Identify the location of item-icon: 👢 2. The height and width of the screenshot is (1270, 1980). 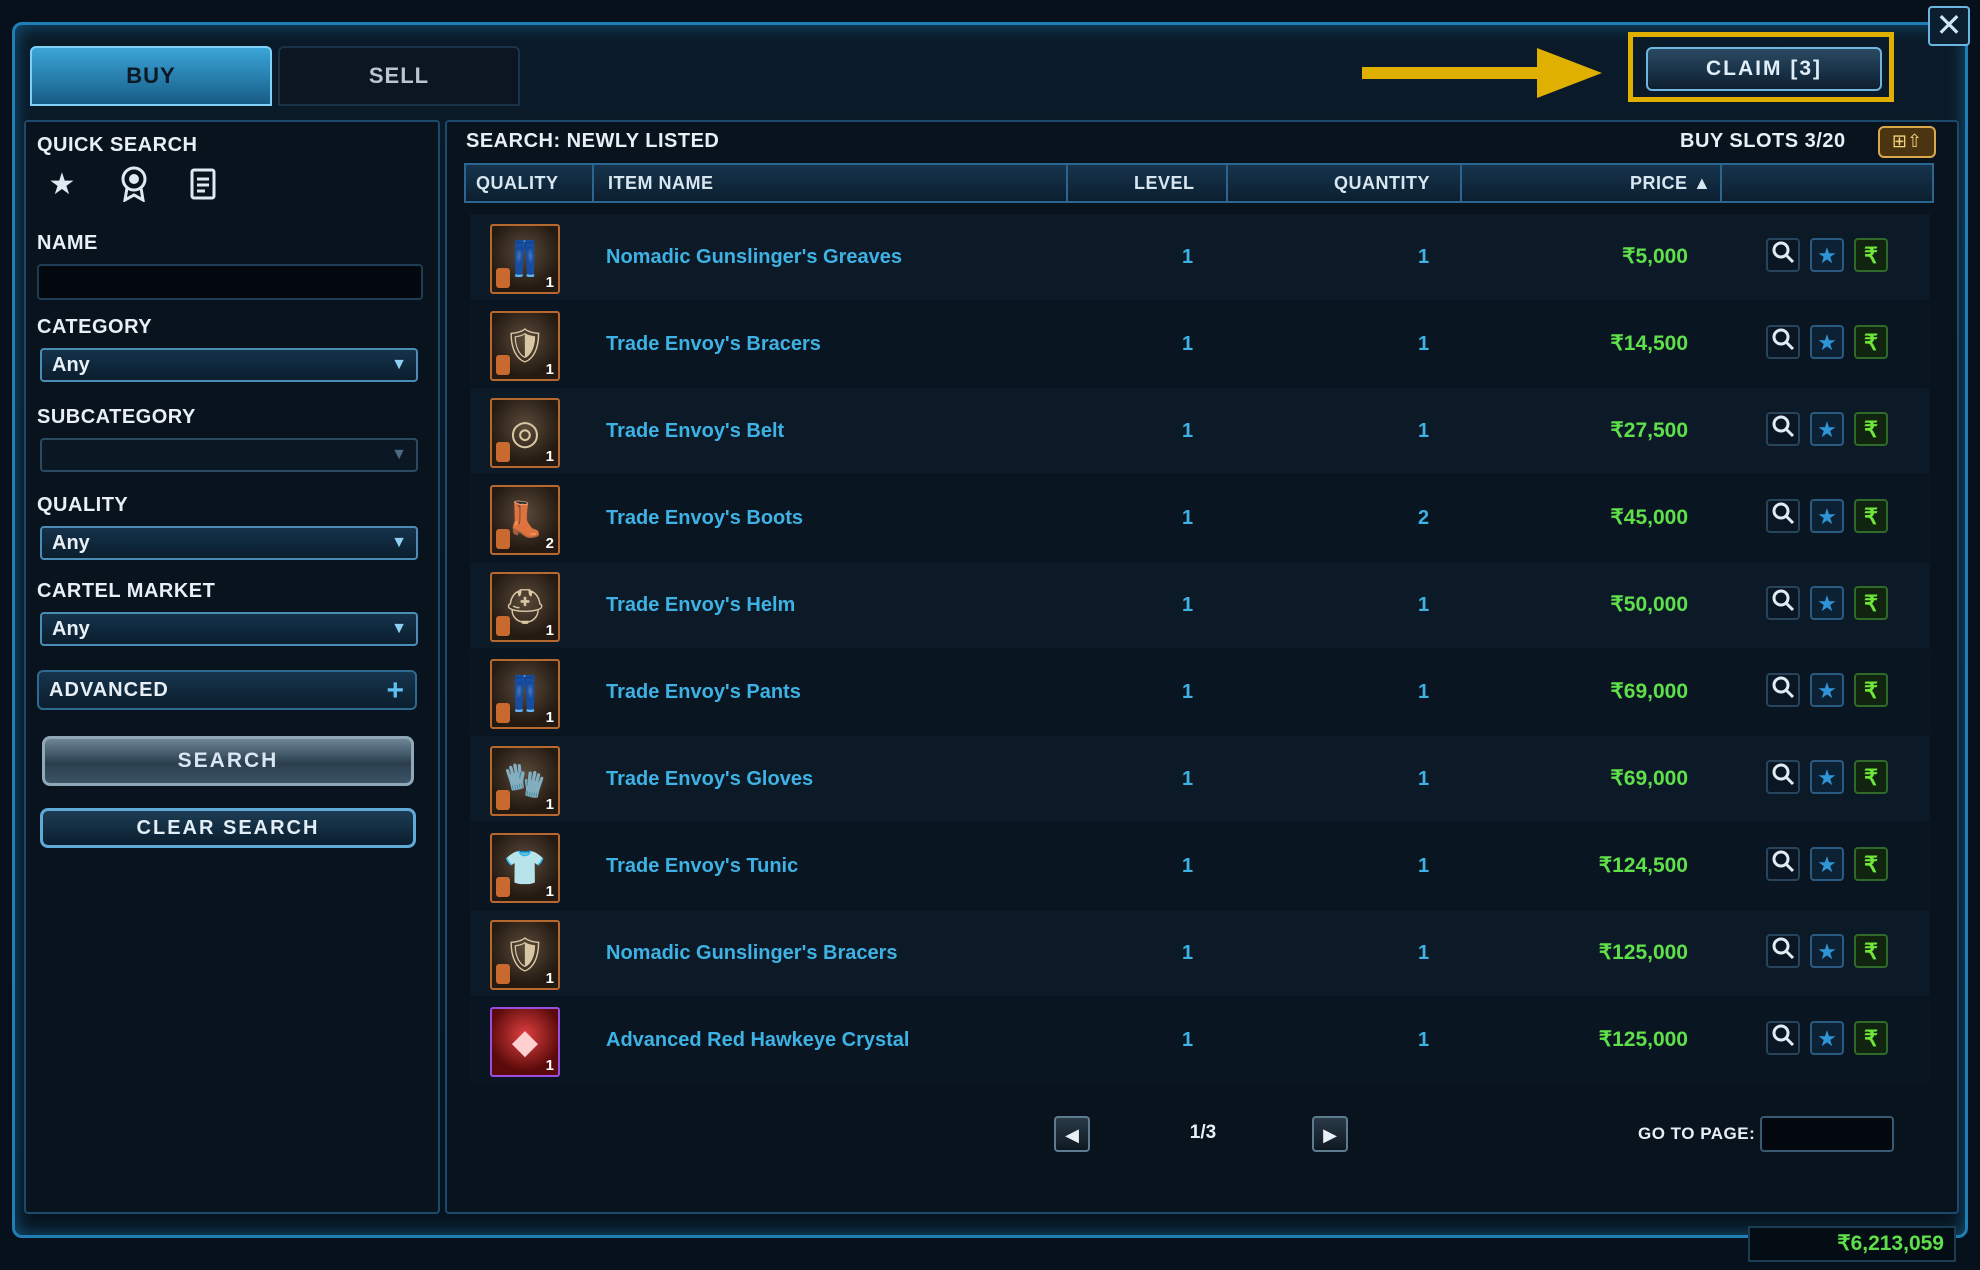
(525, 520).